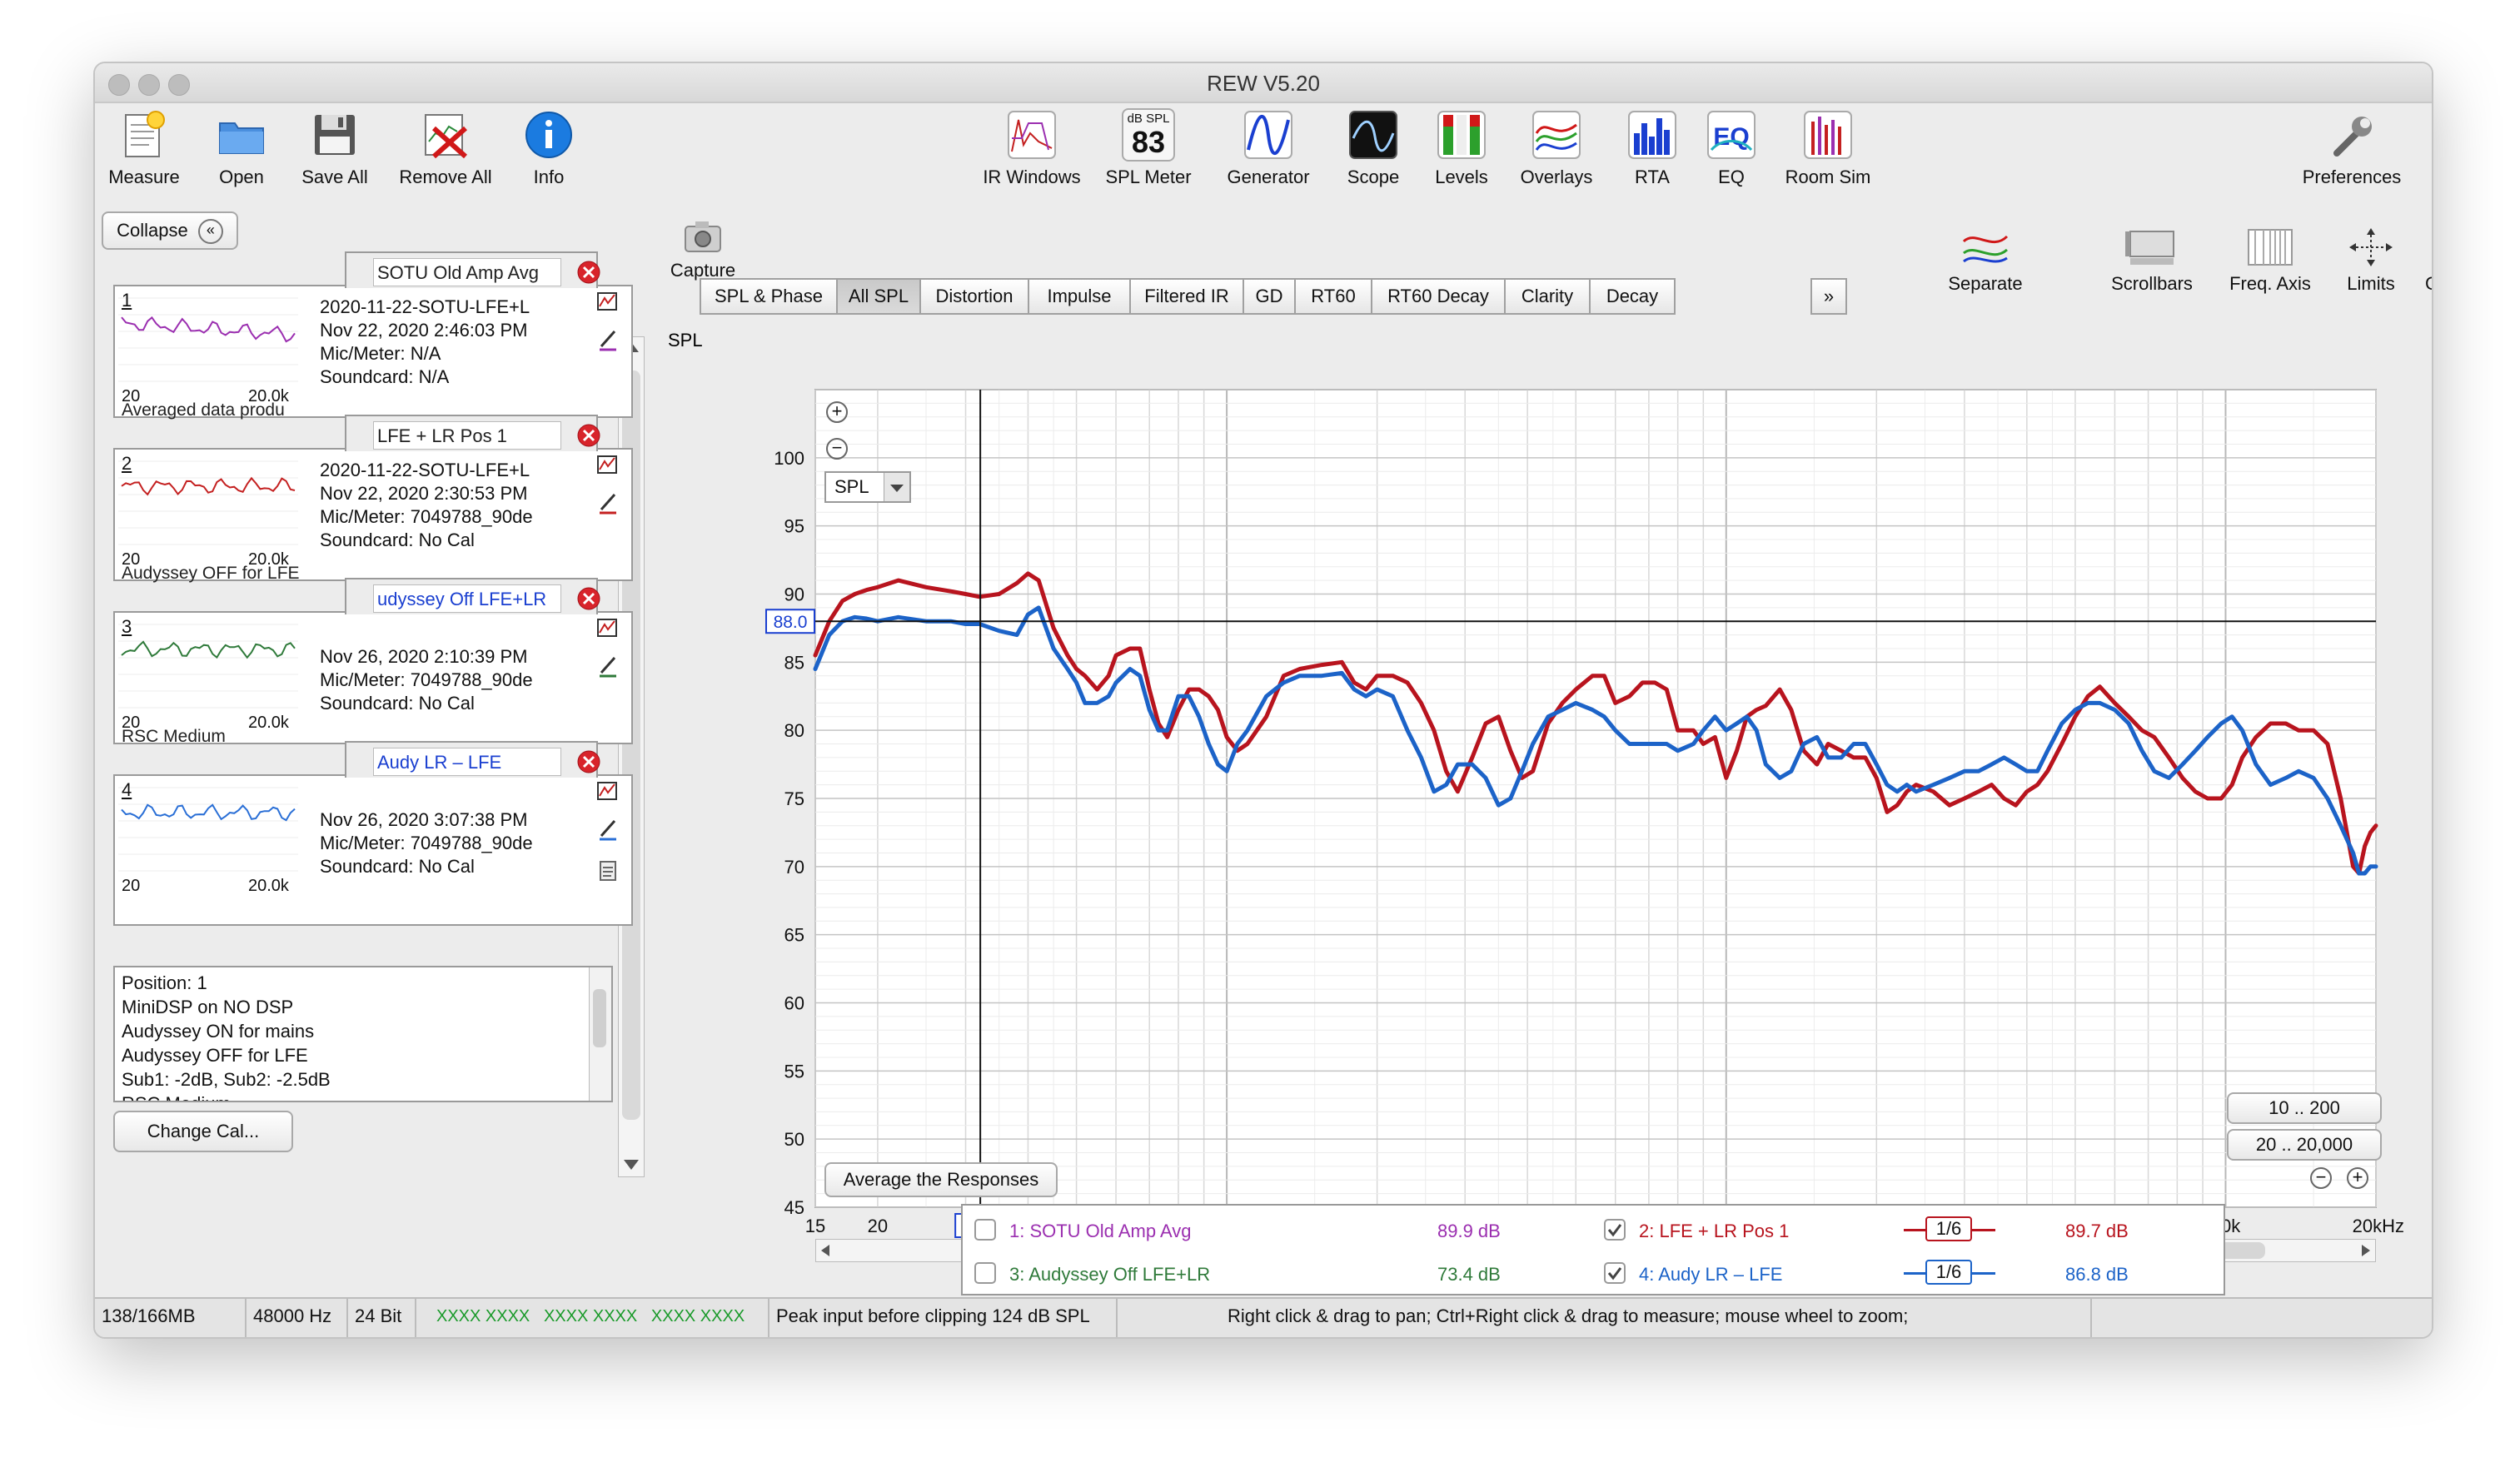  What do you see at coordinates (149, 1315) in the screenshot?
I see `memory-usage: 138/166MB` at bounding box center [149, 1315].